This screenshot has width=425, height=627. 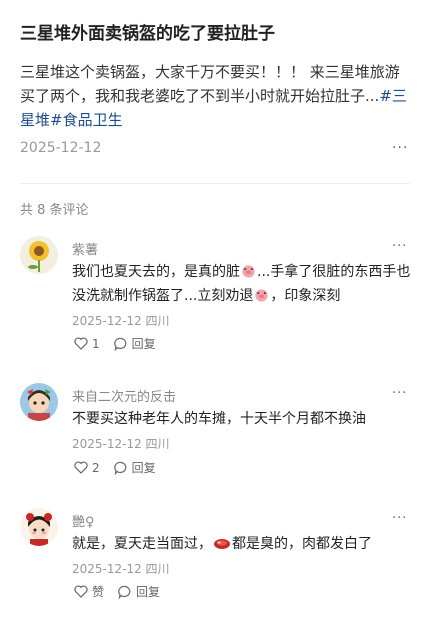 I want to click on like-count: 1, so click(x=96, y=343).